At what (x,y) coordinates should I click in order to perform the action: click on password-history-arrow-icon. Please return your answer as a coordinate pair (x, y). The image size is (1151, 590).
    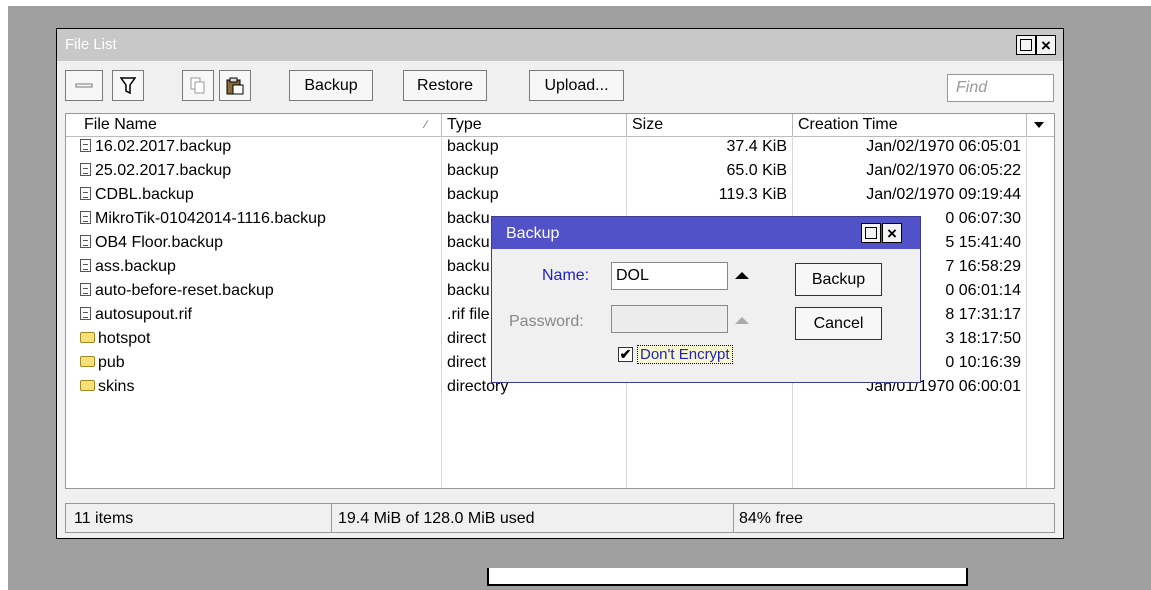
    Looking at the image, I should click on (742, 320).